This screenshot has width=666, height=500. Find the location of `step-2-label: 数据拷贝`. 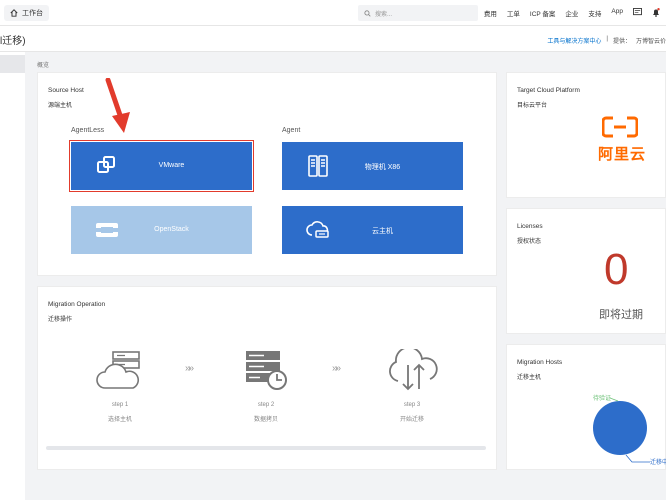

step-2-label: 数据拷贝 is located at coordinates (265, 420).